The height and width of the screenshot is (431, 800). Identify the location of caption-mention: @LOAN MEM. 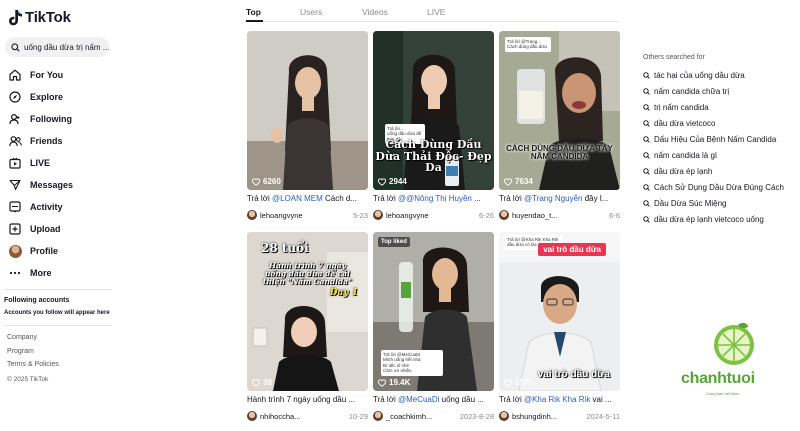
(297, 198).